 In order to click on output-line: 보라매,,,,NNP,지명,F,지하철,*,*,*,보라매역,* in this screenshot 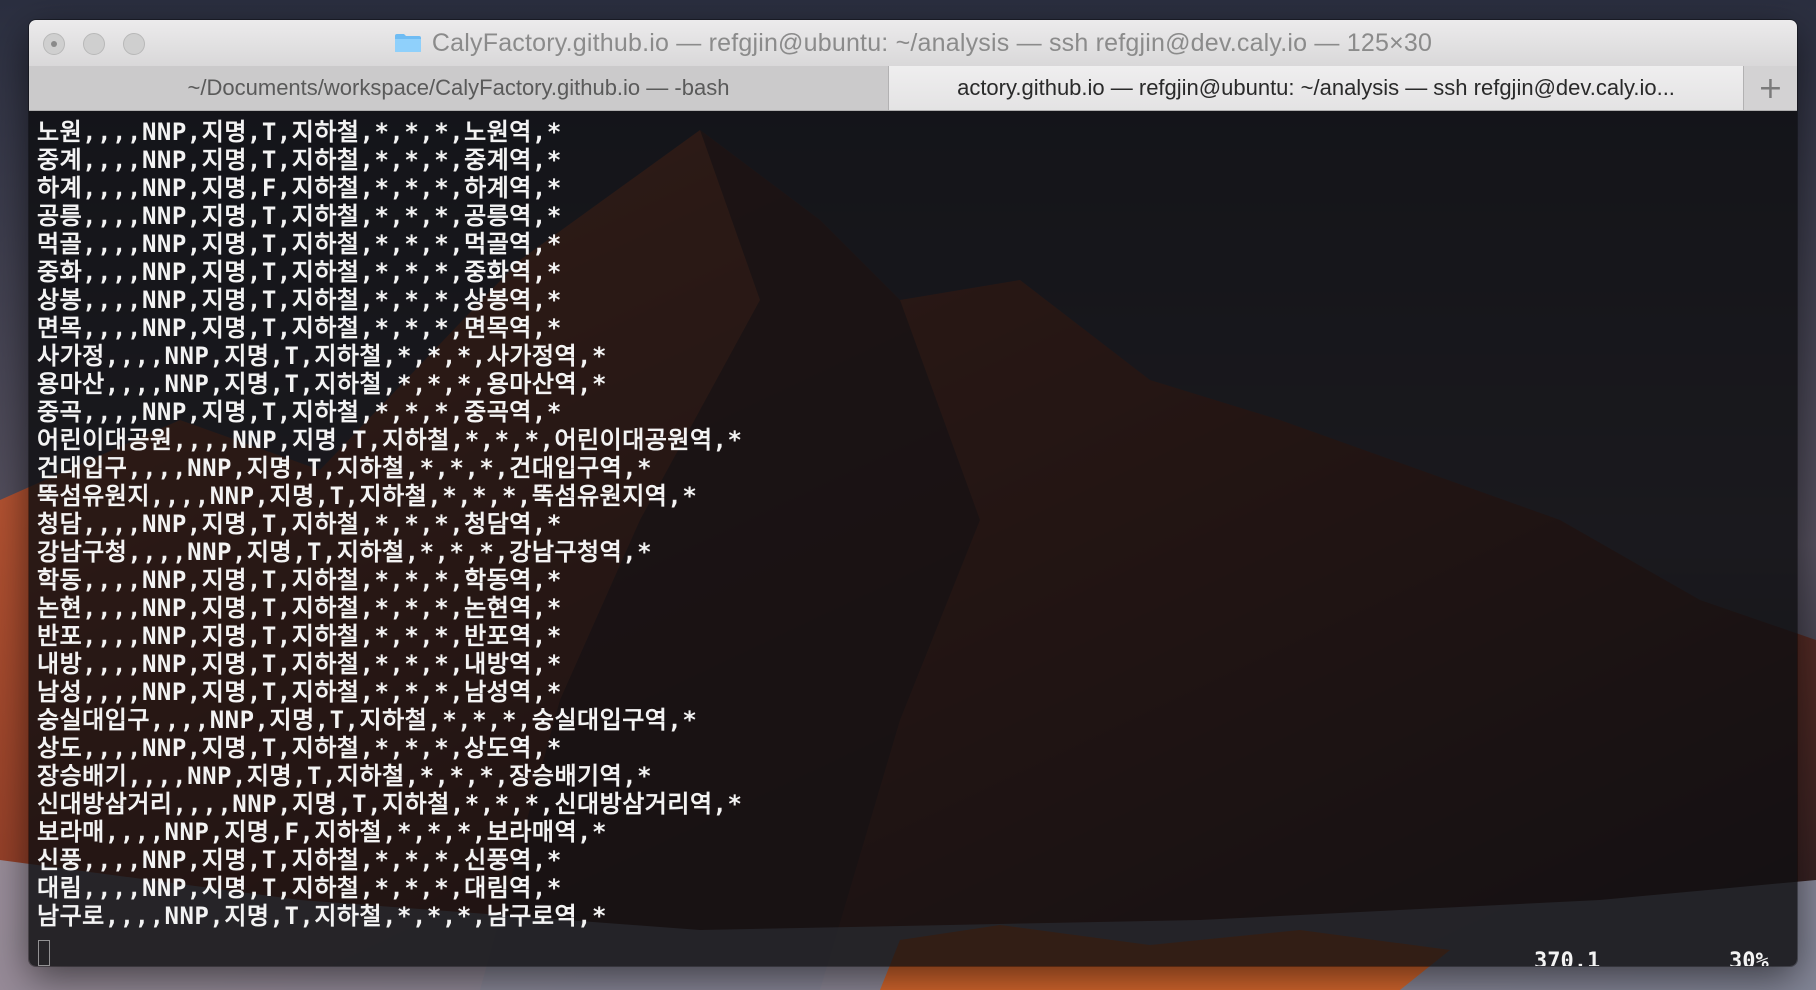, I will do `click(322, 832)`.